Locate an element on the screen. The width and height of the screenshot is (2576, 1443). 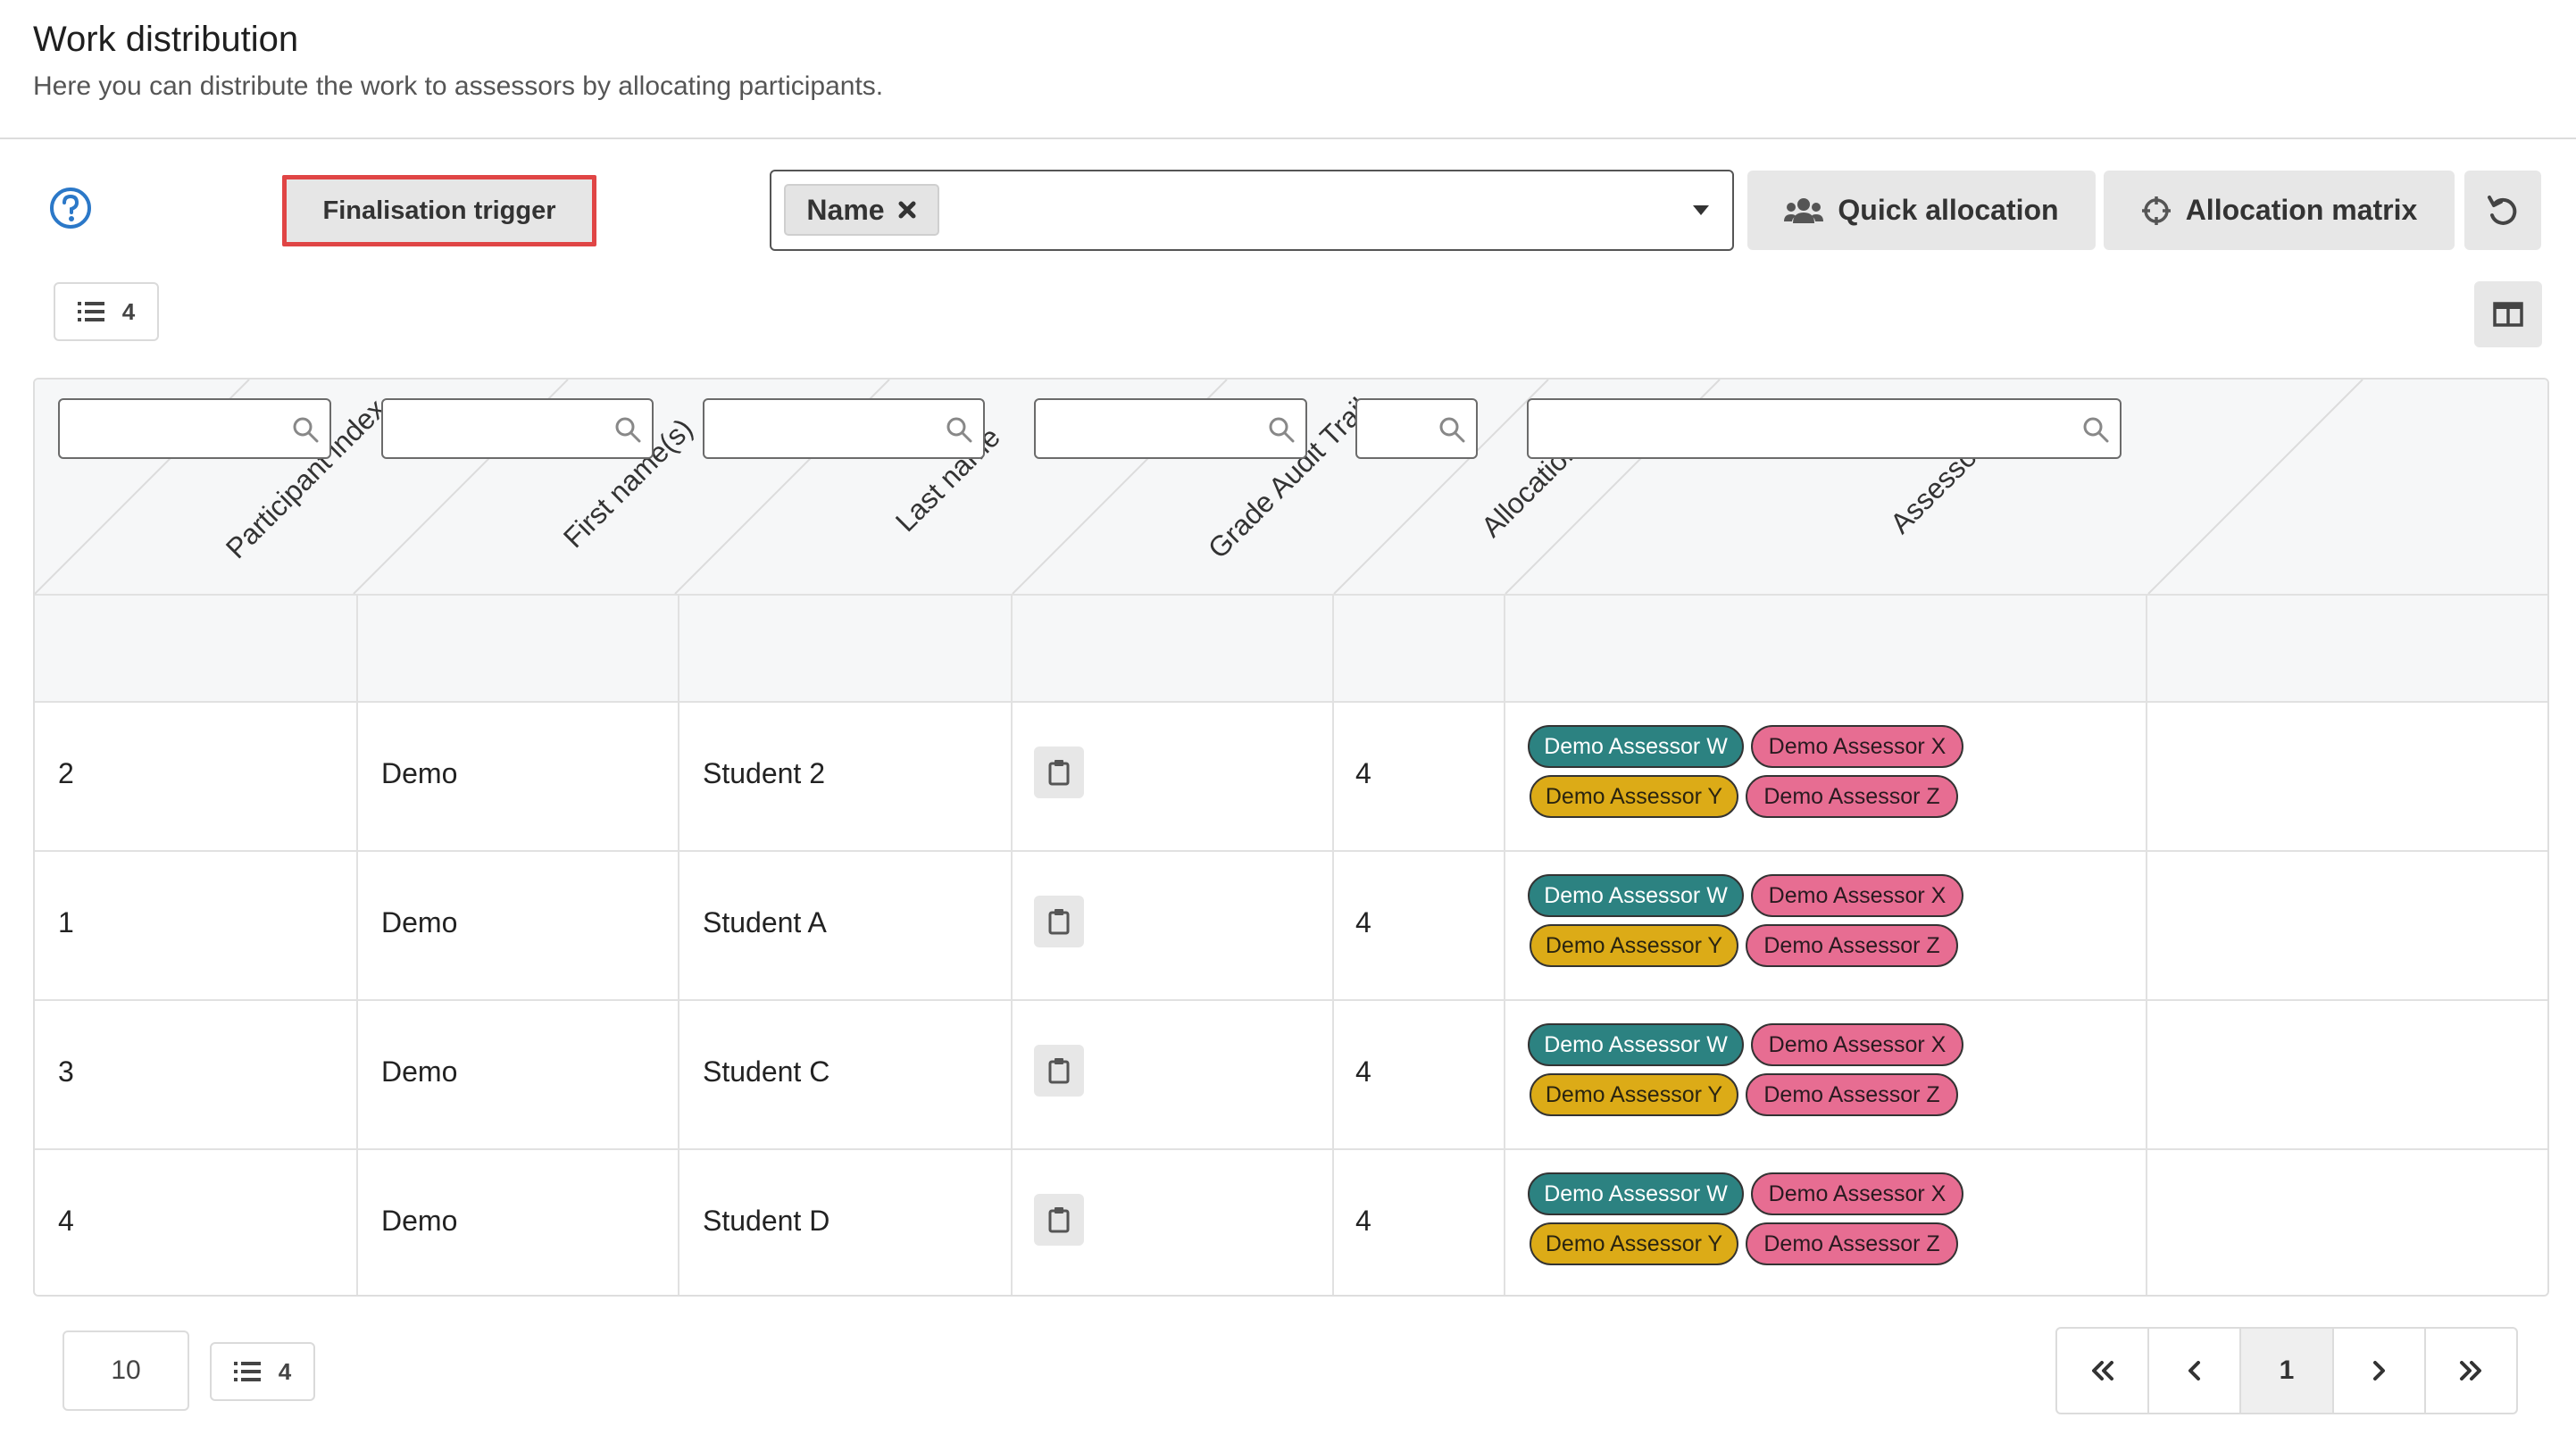
page-title: Work distribution is located at coordinates (166, 39).